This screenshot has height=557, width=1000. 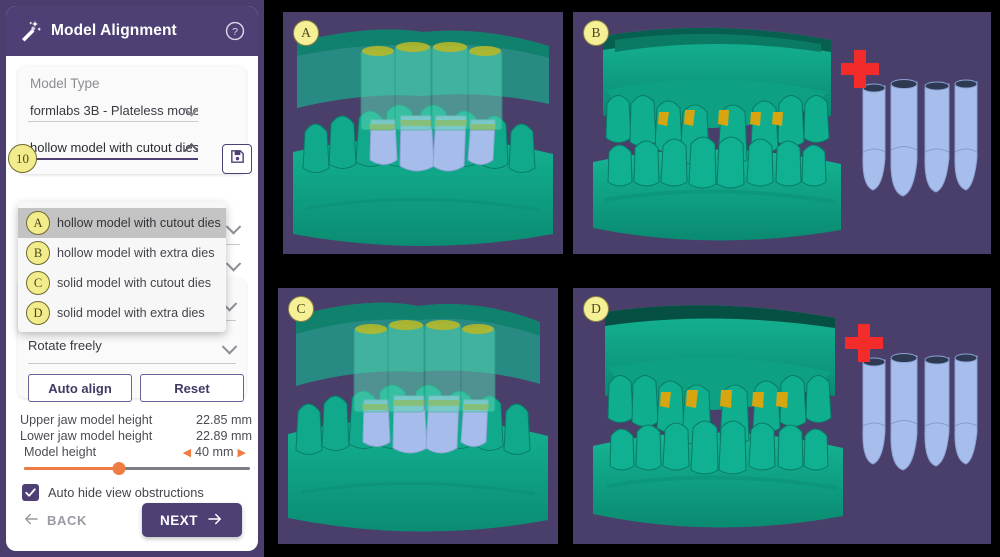 What do you see at coordinates (131, 313) in the screenshot?
I see `option-label-d: solid model with extra dies` at bounding box center [131, 313].